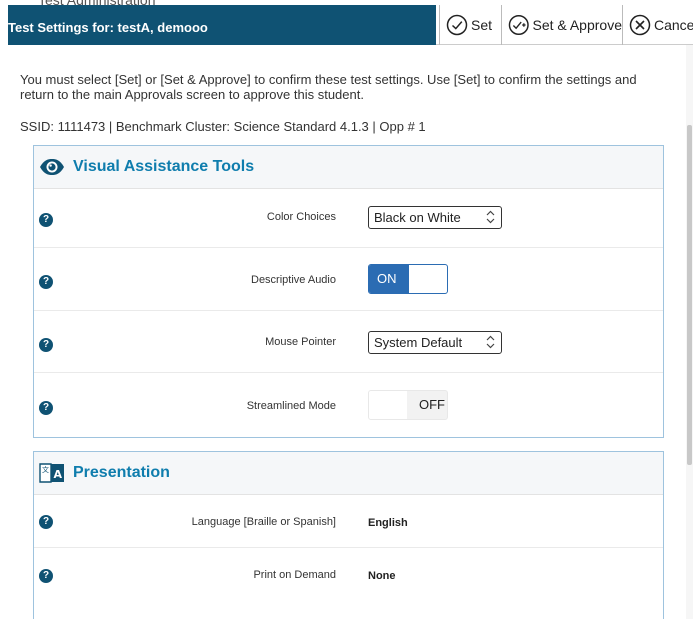 This screenshot has height=619, width=693. I want to click on scrollbar-thumb, so click(689, 295).